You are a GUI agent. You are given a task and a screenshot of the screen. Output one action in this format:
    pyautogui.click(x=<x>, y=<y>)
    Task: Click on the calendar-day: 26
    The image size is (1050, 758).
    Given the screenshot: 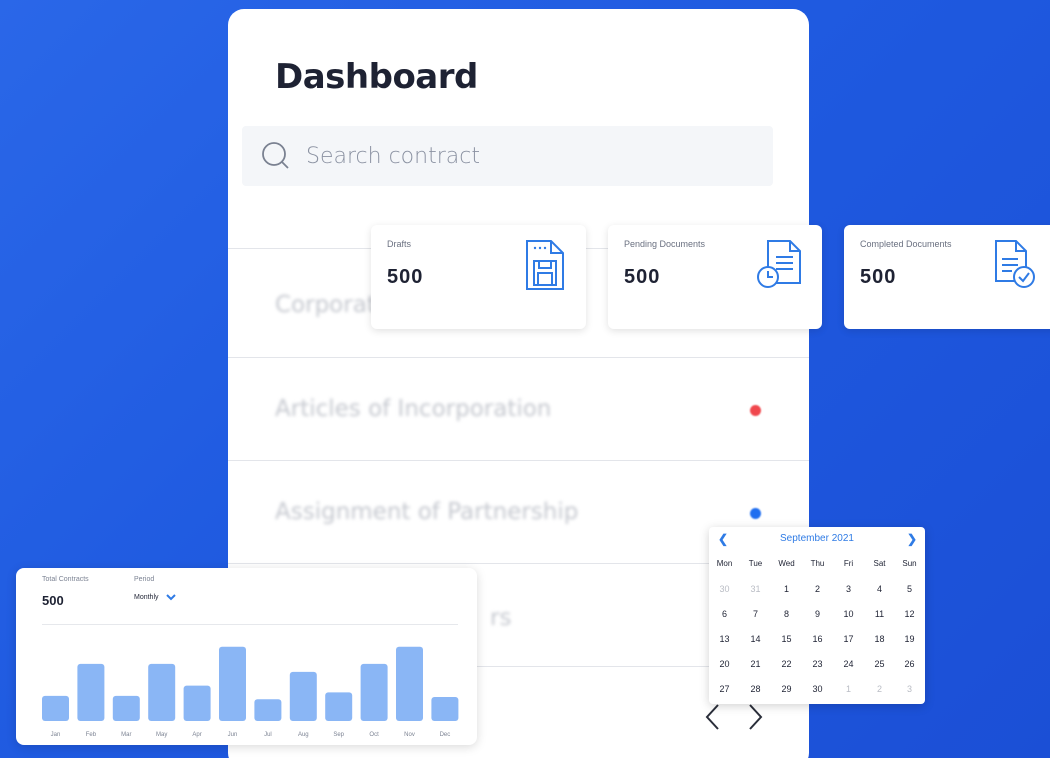 What is the action you would take?
    pyautogui.click(x=909, y=664)
    